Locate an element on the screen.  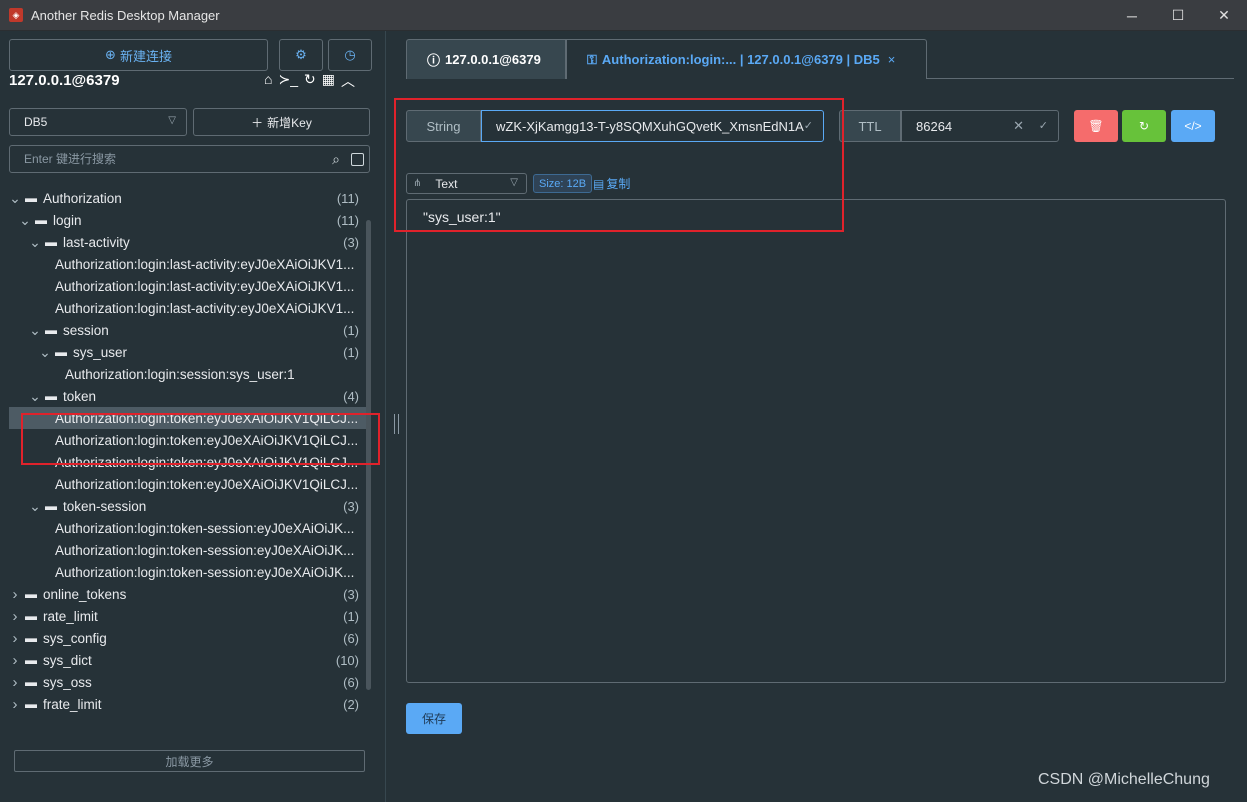
title-bar: ◈ Another Redis Desktop Manager ─ ☐ ✕ is located at coordinates (623, 15).